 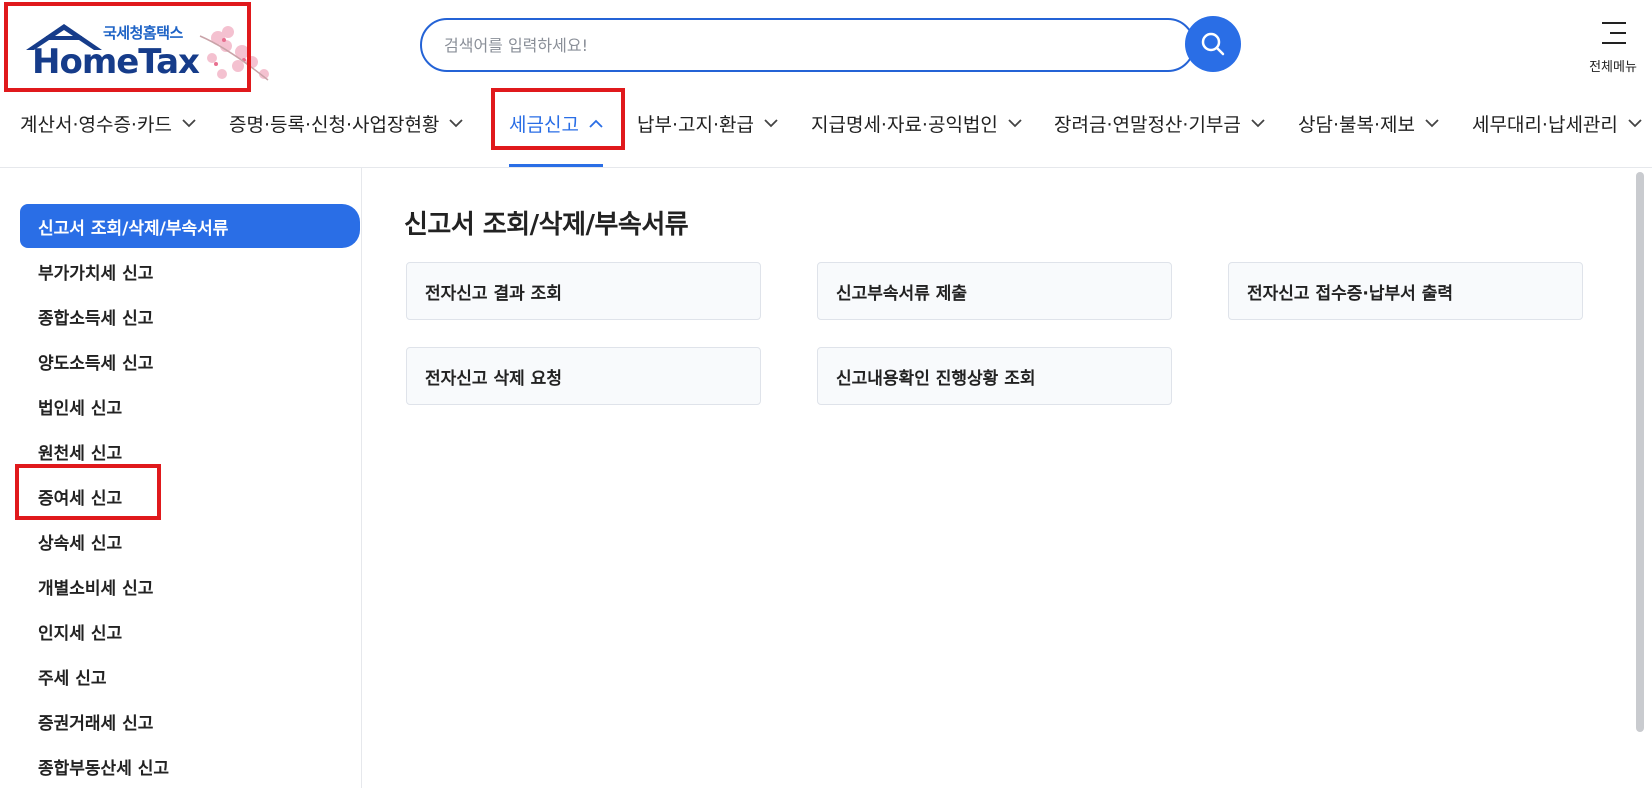 What do you see at coordinates (80, 408) in the screenshot?
I see `sidebar-item-label: 법인세 신고` at bounding box center [80, 408].